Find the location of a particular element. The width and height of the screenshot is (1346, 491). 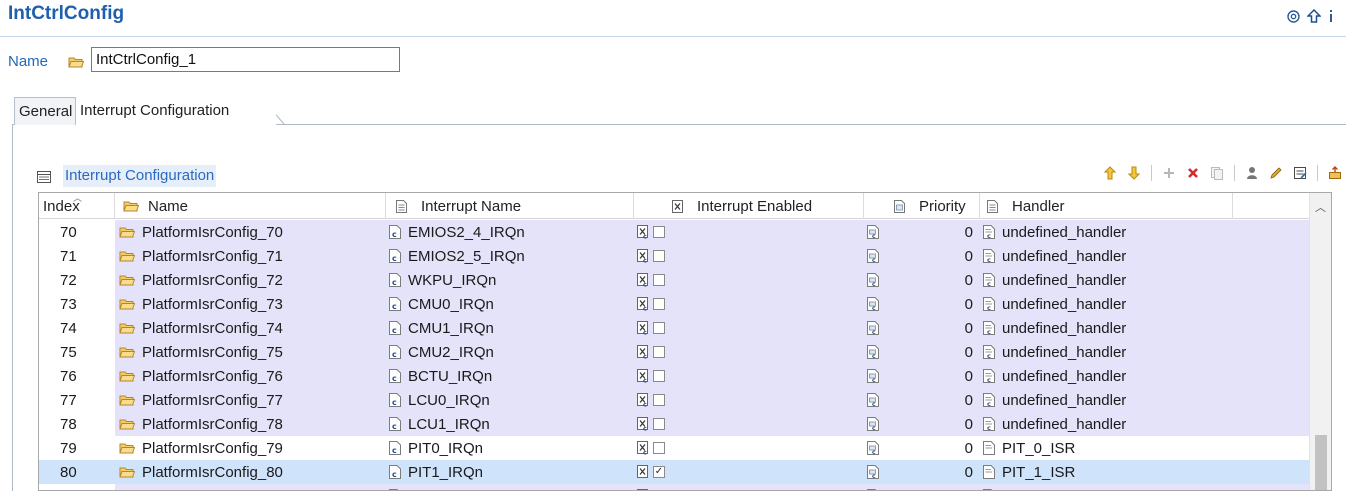

tab-interrupt-configuration: Interrupt Configuration is located at coordinates (176, 111).